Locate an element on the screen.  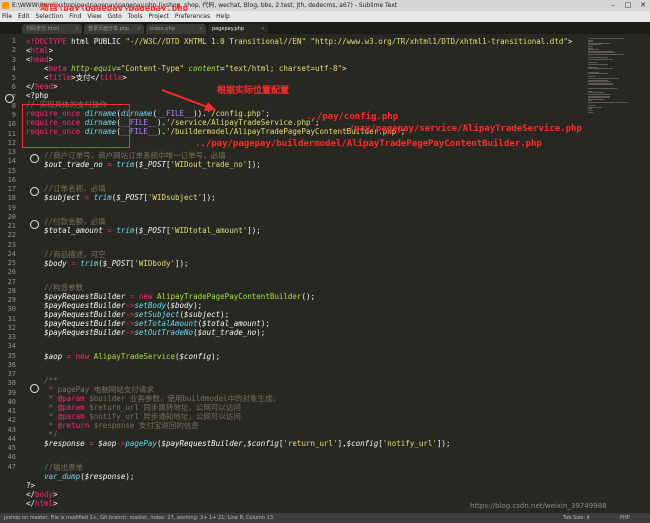
tok: new is located at coordinates (145, 296).